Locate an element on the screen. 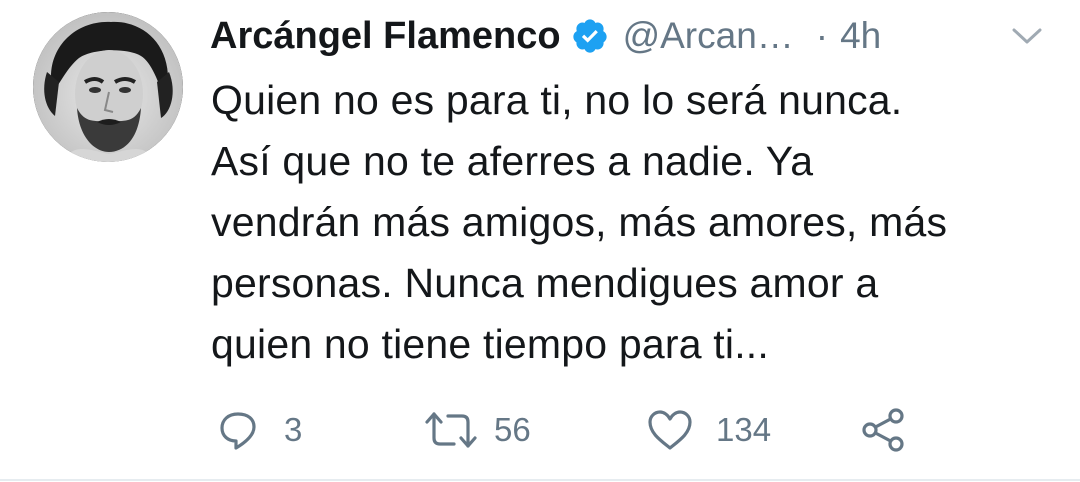 The height and width of the screenshot is (482, 1080). tweet-header: Arcángel Flamenco @Arcan… · 4h is located at coordinates (545, 36).